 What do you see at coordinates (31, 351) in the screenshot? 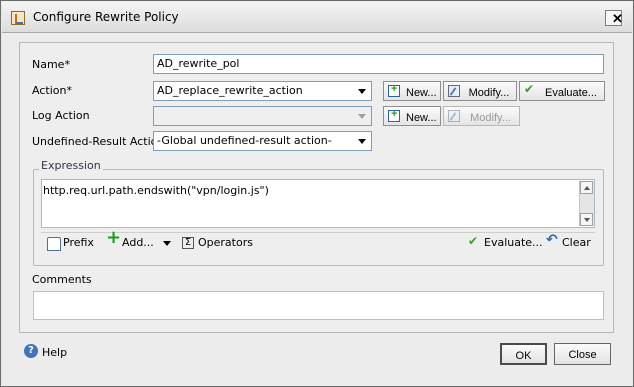
I see `help-icon: ?` at bounding box center [31, 351].